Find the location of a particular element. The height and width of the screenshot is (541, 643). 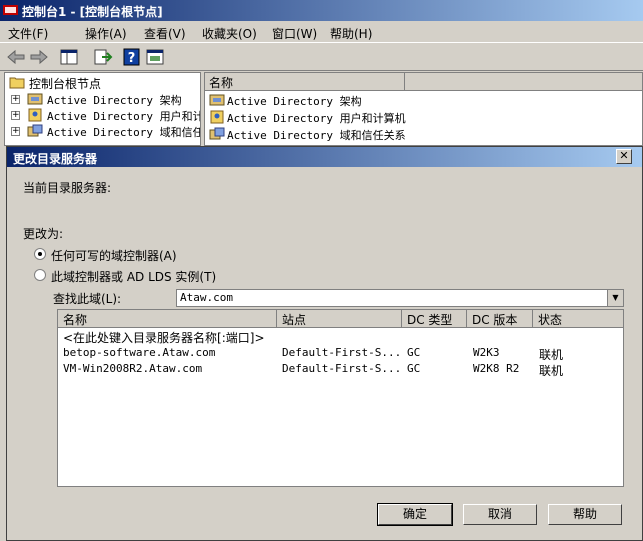

tree-root: 控制台根节点 is located at coordinates (102, 83).